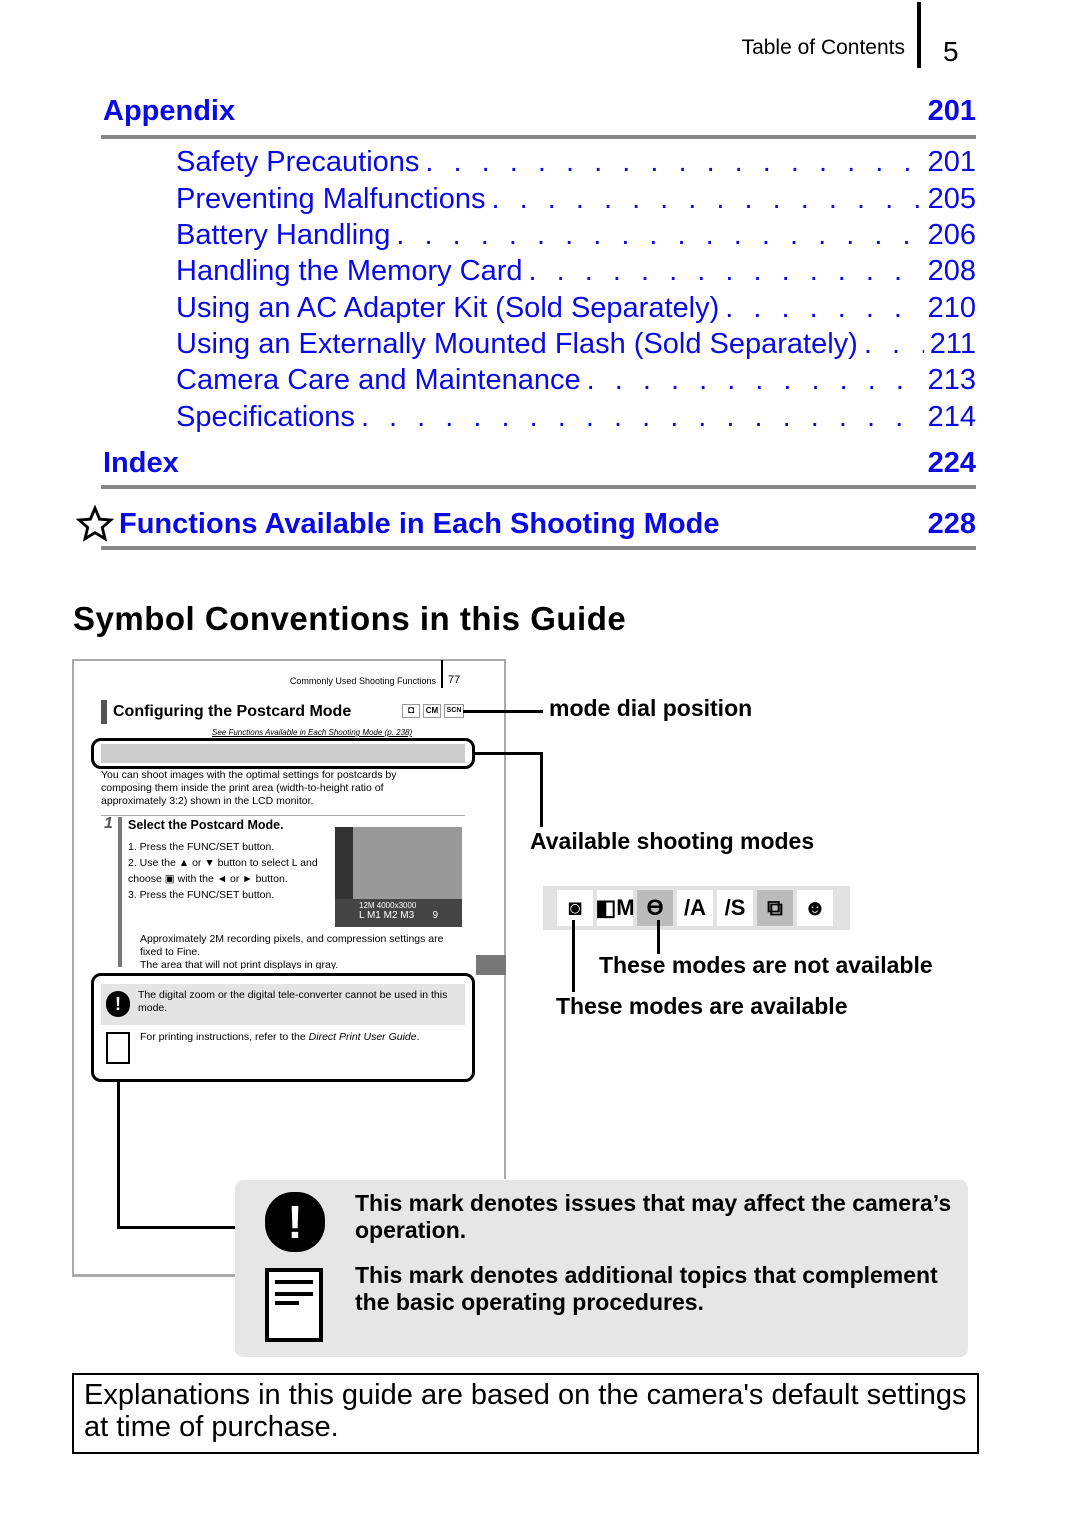 The height and width of the screenshot is (1521, 1080). Describe the element at coordinates (206, 825) in the screenshot. I see `sample-step-title: Select the Postcard Mode.` at that location.